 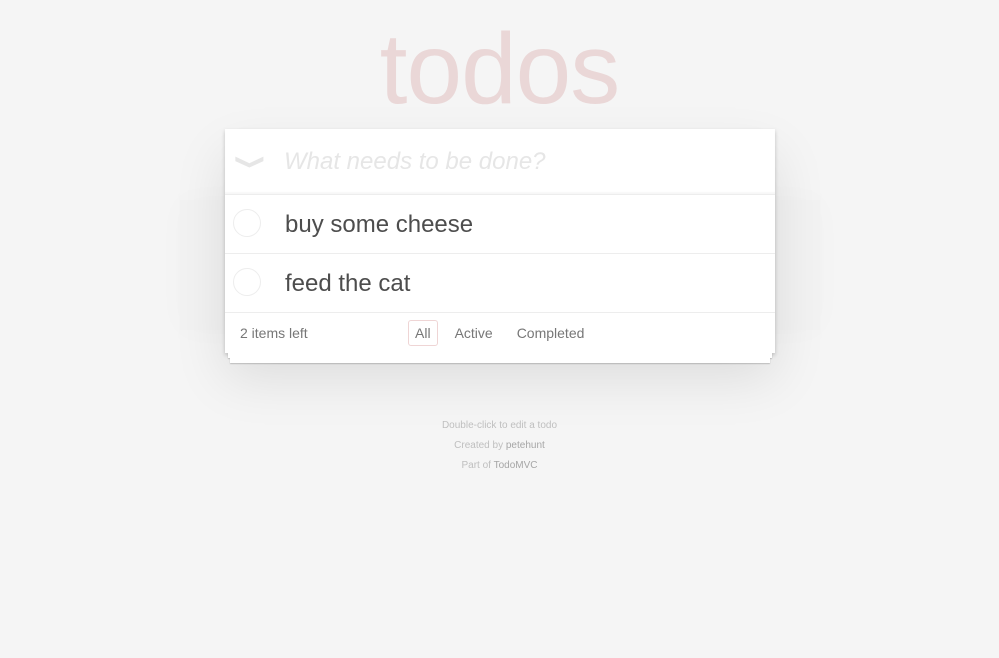 I want to click on created-by: Created by petehunt, so click(x=499, y=445).